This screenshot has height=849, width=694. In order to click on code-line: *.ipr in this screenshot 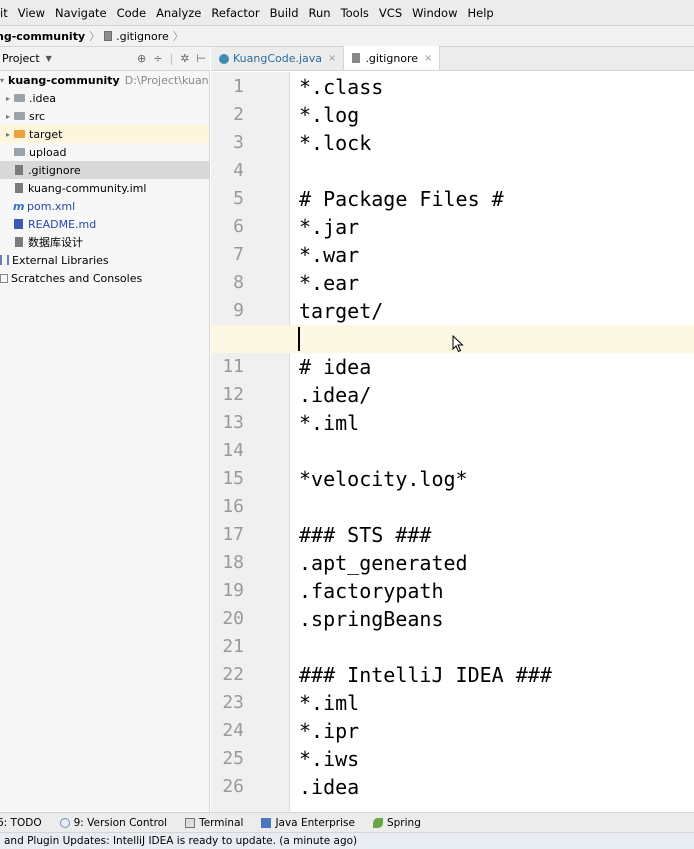, I will do `click(329, 731)`.